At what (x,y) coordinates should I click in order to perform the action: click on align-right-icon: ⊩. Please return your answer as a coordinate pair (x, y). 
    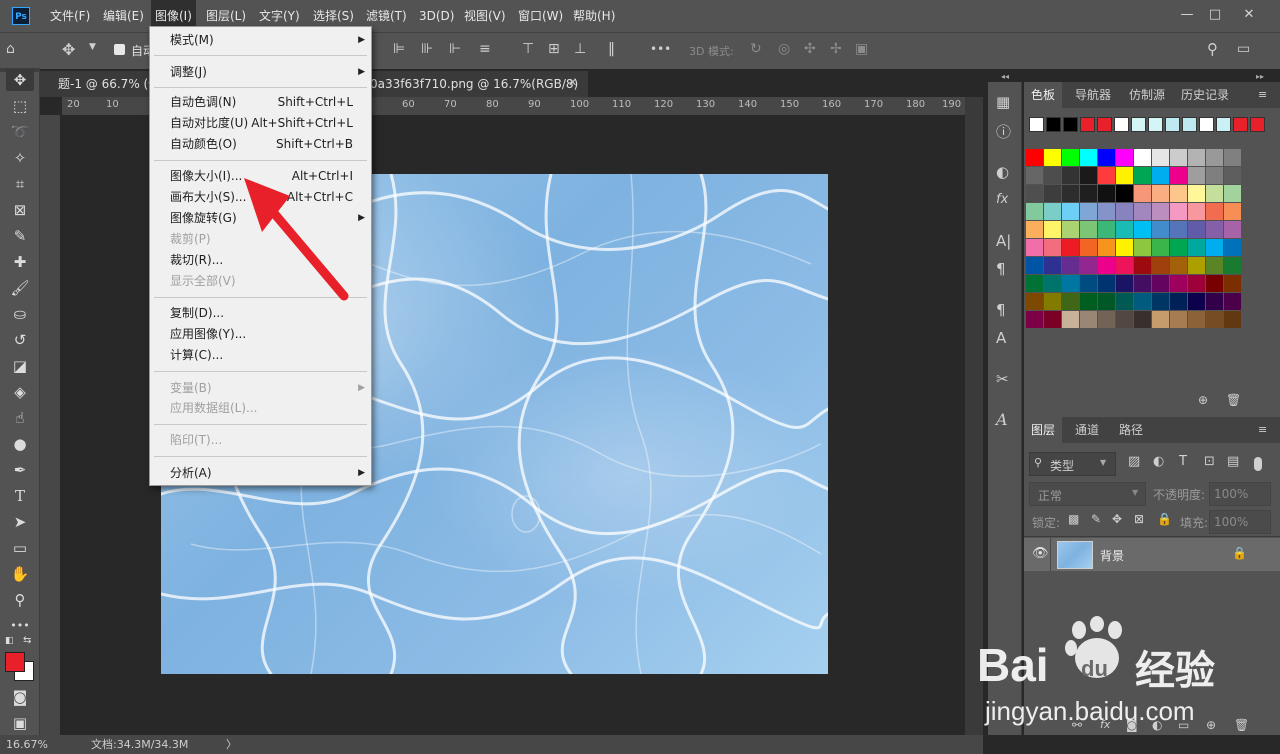
    Looking at the image, I should click on (455, 49).